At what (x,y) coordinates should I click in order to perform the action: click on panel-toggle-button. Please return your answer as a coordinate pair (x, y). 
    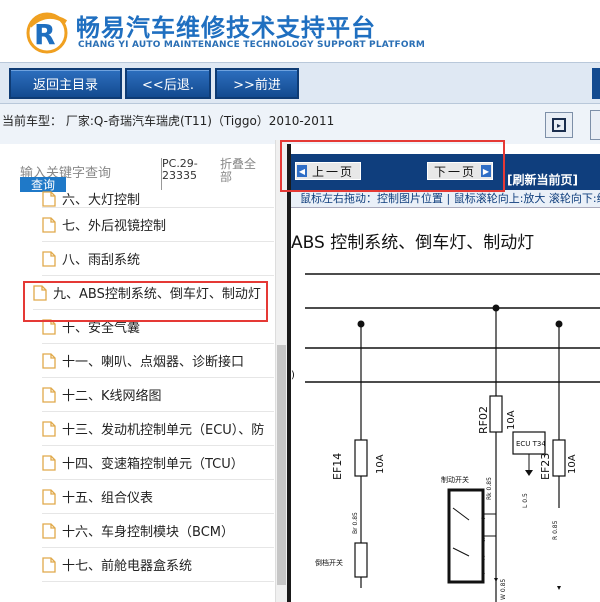
    Looking at the image, I should click on (595, 125).